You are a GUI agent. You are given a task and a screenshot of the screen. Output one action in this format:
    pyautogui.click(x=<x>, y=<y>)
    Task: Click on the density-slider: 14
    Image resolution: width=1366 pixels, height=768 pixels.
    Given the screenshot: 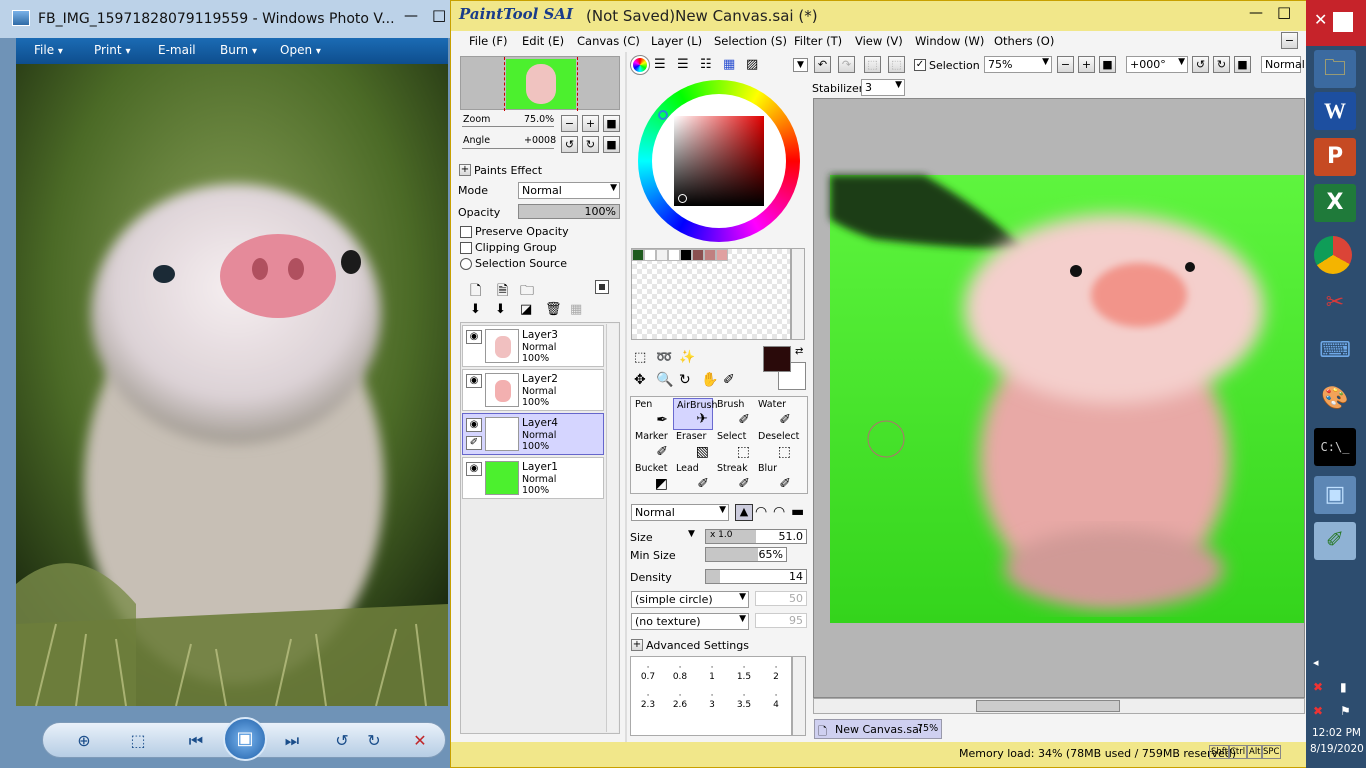 What is the action you would take?
    pyautogui.click(x=756, y=576)
    